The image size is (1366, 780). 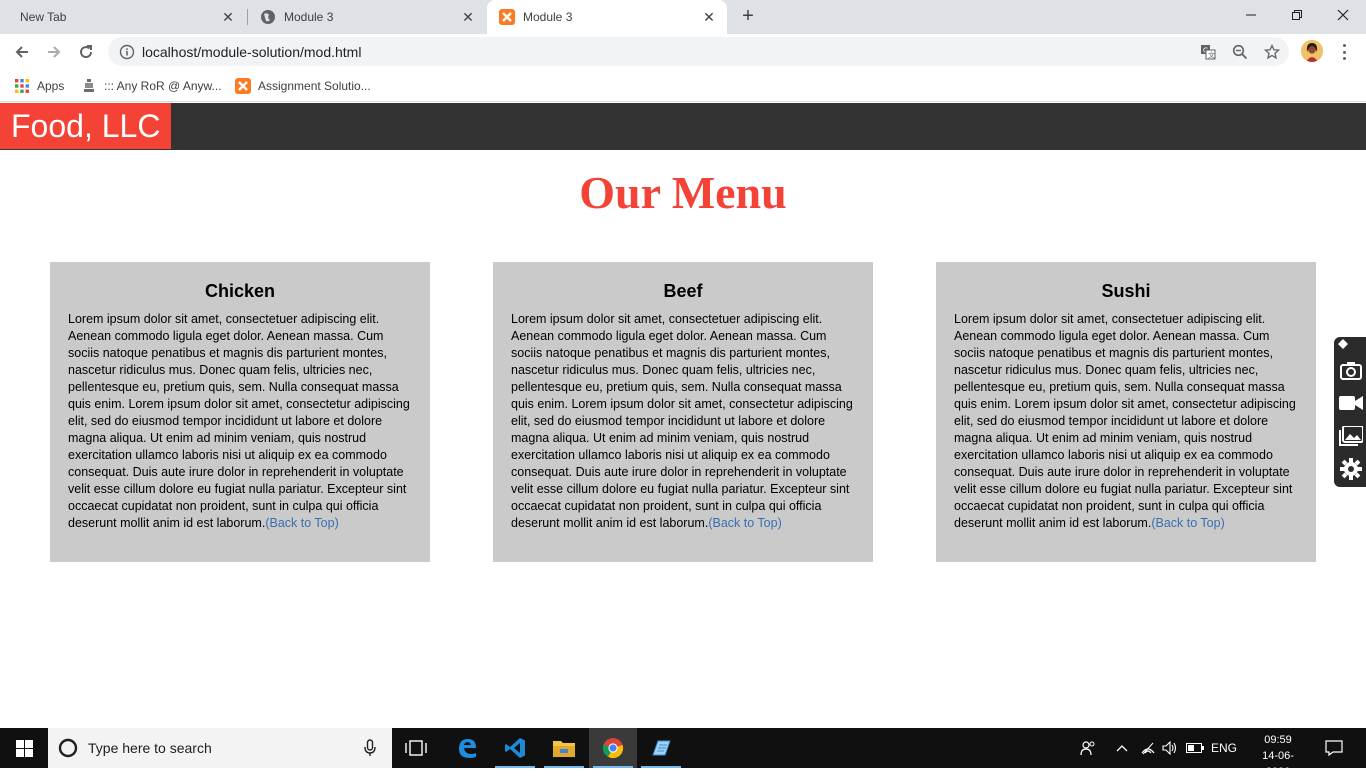 I want to click on emblem-icon, so click(x=89, y=86).